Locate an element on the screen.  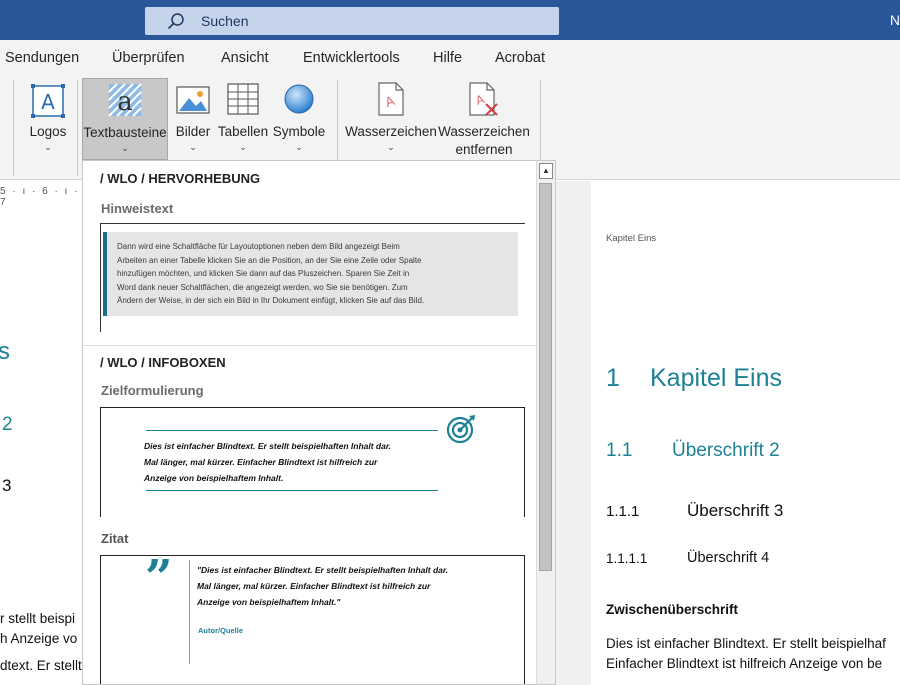
symbole-label: Symbole is located at coordinates (299, 131).